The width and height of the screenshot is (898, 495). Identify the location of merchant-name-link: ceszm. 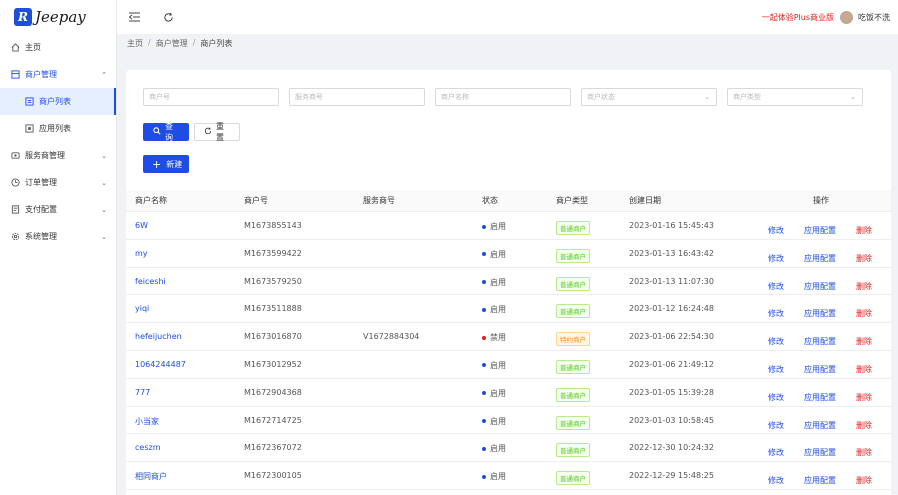
(147, 447).